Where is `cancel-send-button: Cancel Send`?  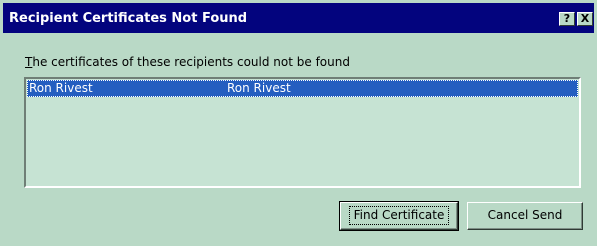 cancel-send-button: Cancel Send is located at coordinates (525, 216).